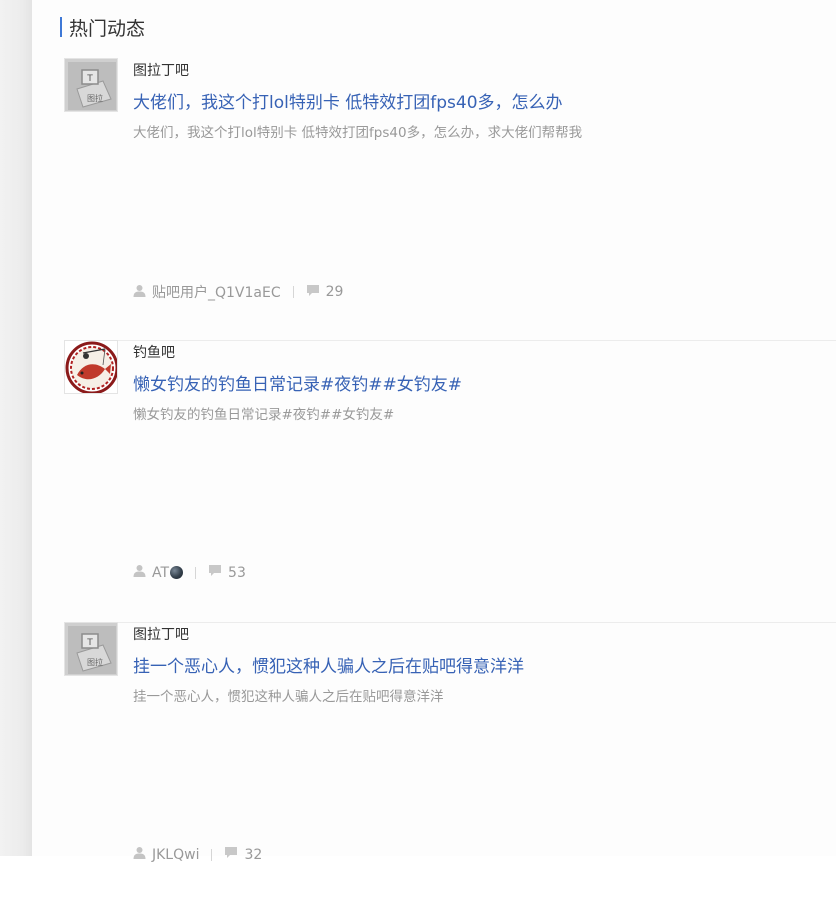 The height and width of the screenshot is (904, 836). What do you see at coordinates (348, 100) in the screenshot?
I see `post-title-link: 大佬们，我这个打lol特别卡 低特效打团fps40多，怎么办` at bounding box center [348, 100].